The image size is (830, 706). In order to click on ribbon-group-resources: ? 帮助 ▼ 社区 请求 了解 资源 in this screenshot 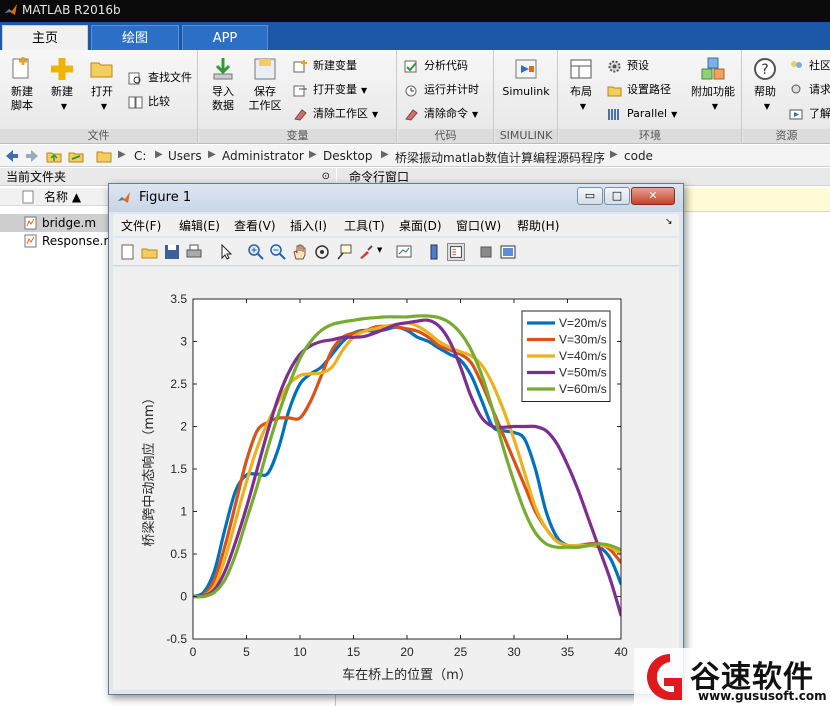, I will do `click(786, 97)`.